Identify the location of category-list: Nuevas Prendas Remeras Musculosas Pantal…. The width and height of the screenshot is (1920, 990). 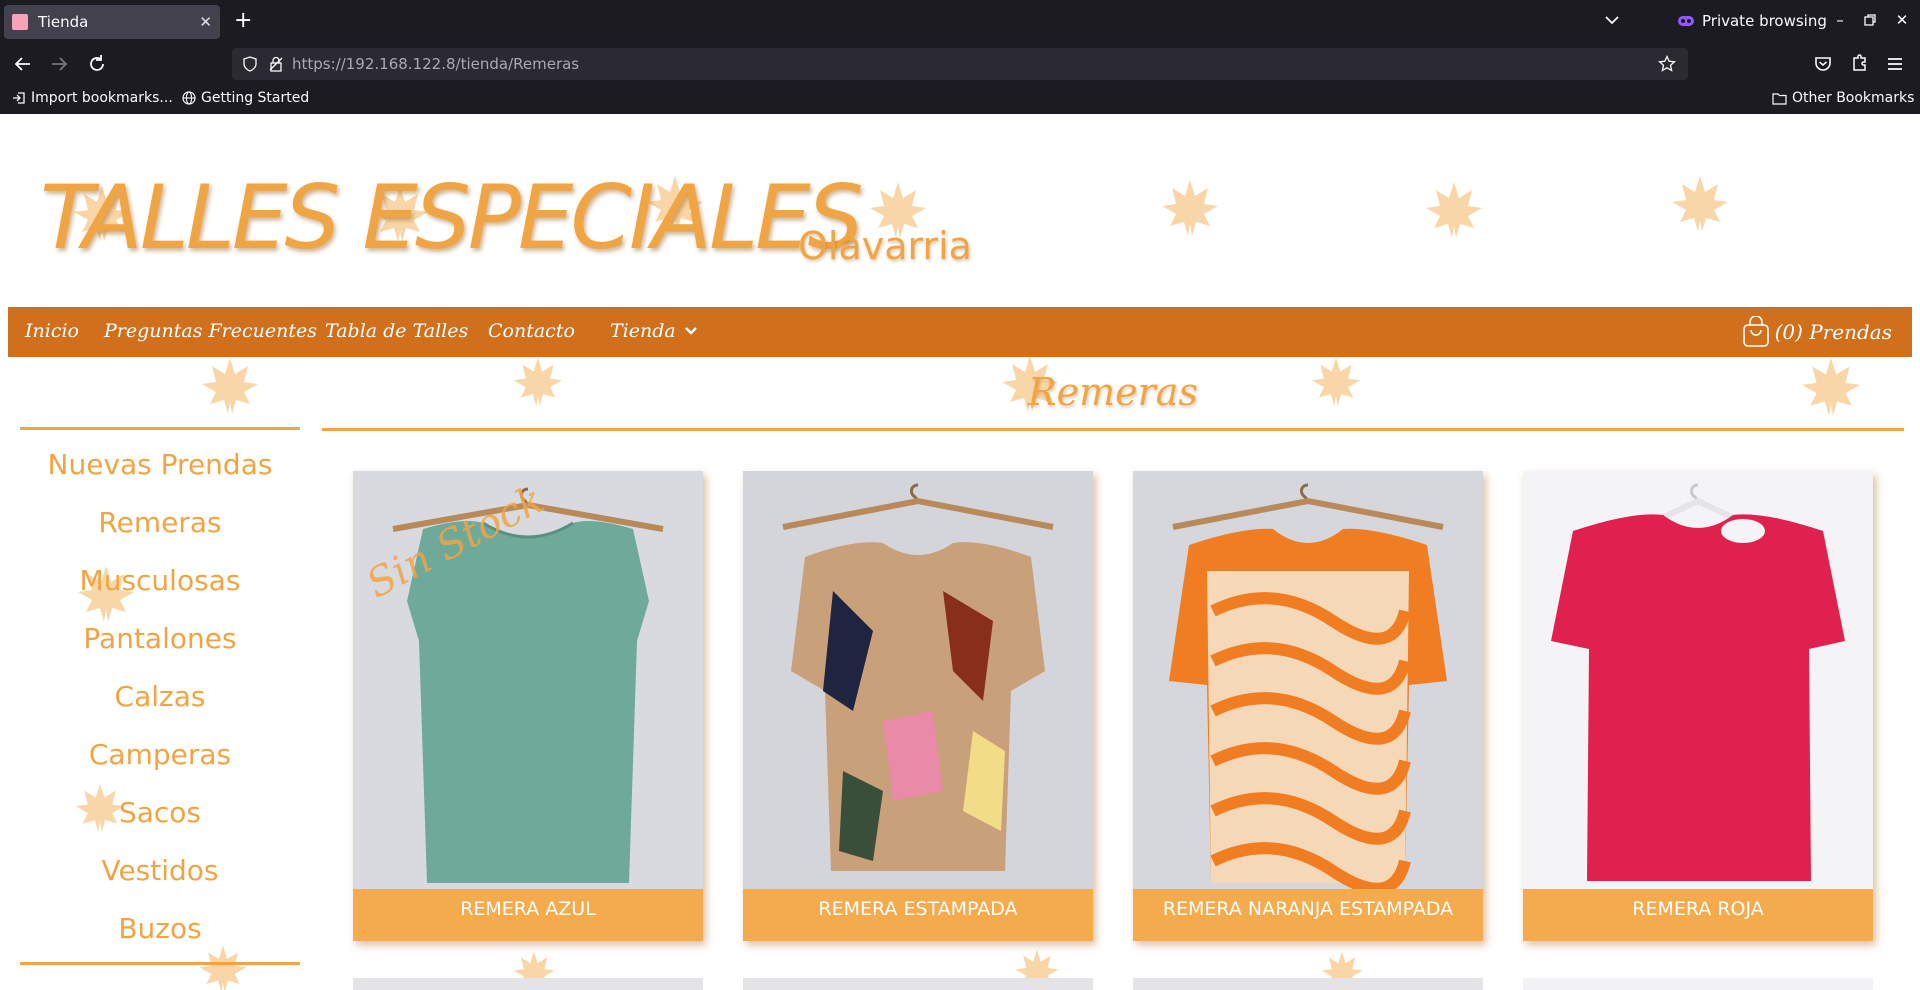
(160, 697).